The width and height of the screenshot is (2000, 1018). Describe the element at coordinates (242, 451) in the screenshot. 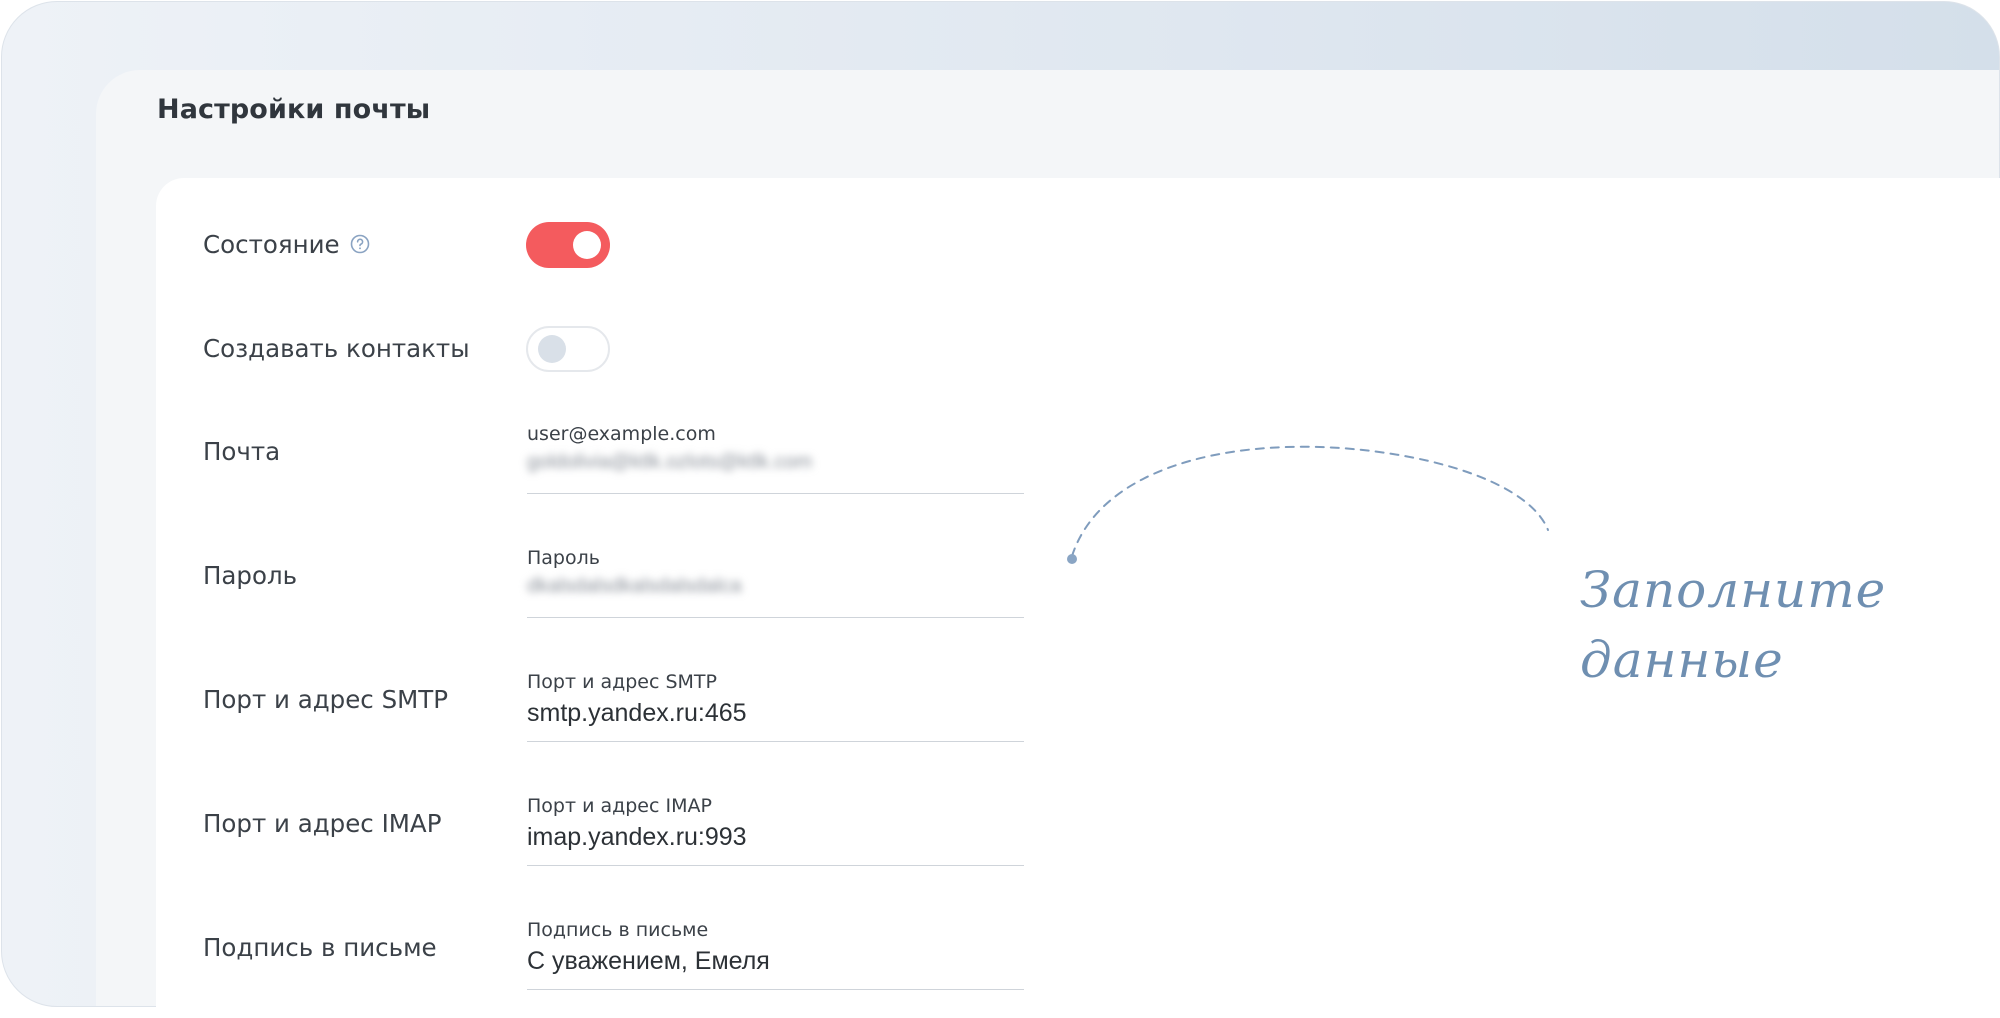

I see `email-label: Почта` at that location.